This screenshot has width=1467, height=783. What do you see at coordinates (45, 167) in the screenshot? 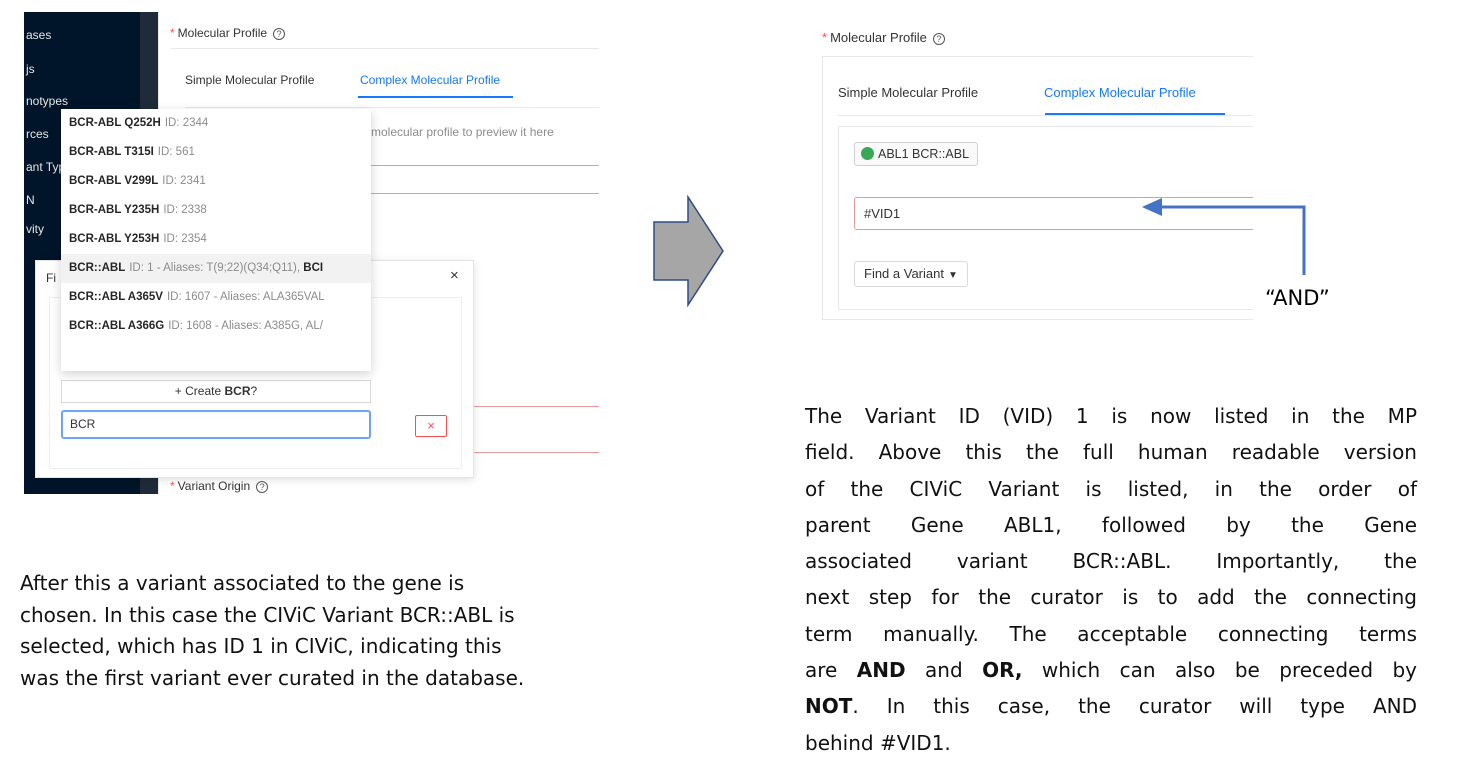
I see `sidebar-item-fragment: ant Typ` at bounding box center [45, 167].